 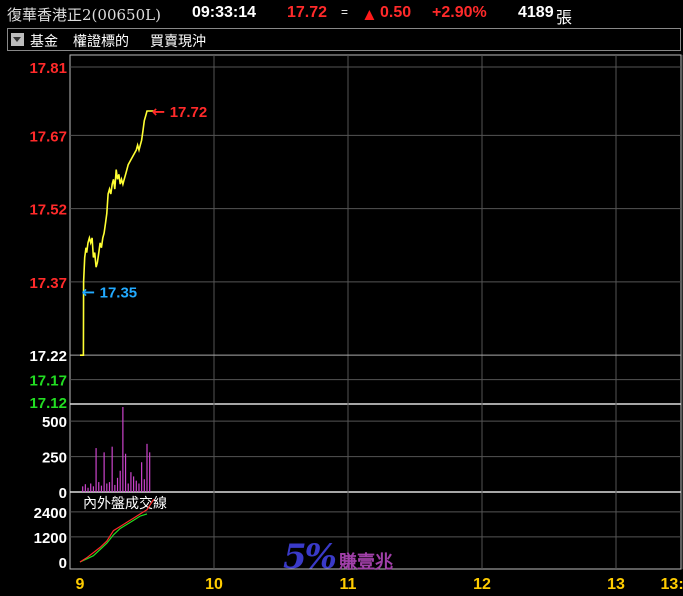 I want to click on x-tick-label: 11, so click(x=348, y=584).